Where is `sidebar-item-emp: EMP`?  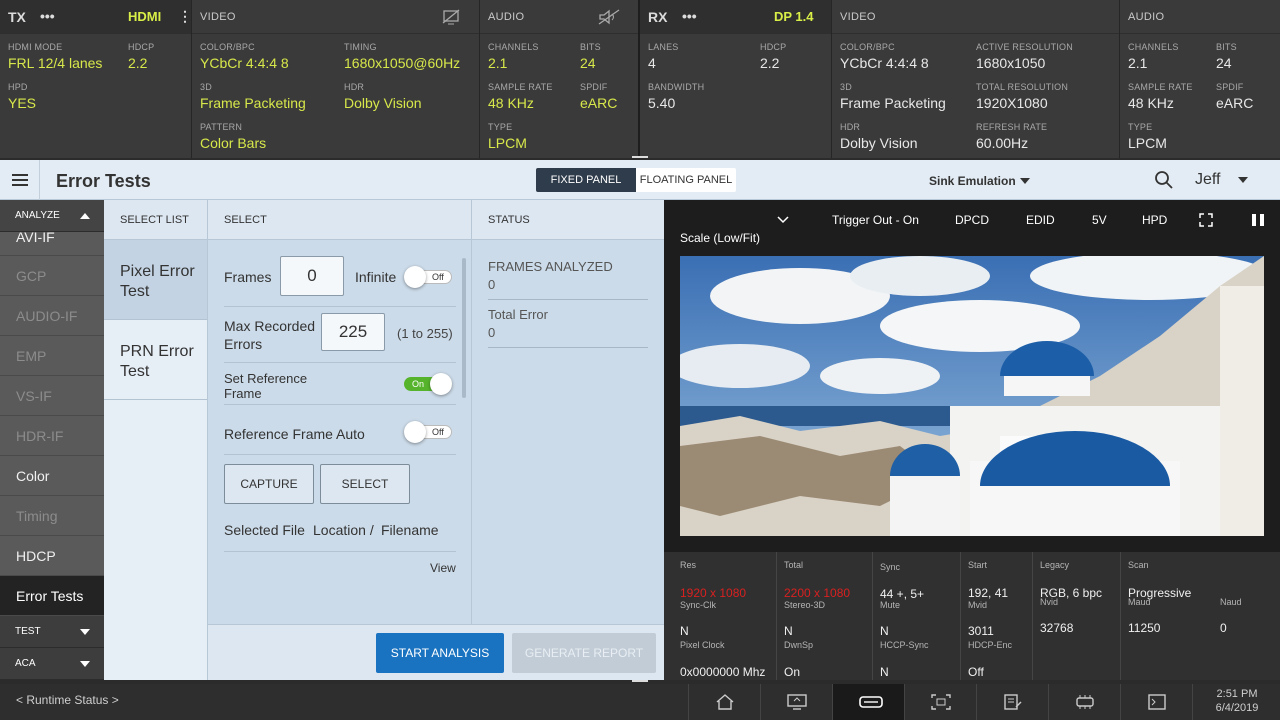 sidebar-item-emp: EMP is located at coordinates (52, 356).